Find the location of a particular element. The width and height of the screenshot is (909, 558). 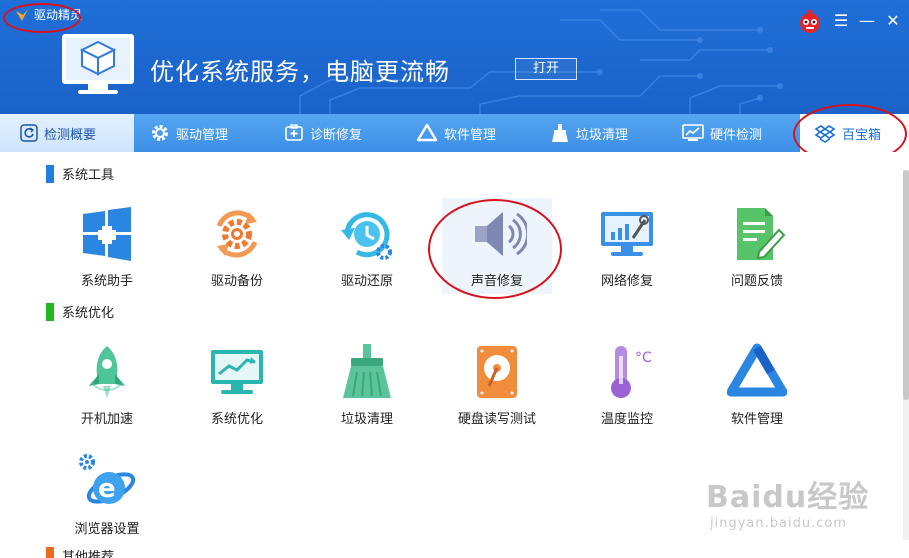

tab-label: 诊断修复 is located at coordinates (336, 135).